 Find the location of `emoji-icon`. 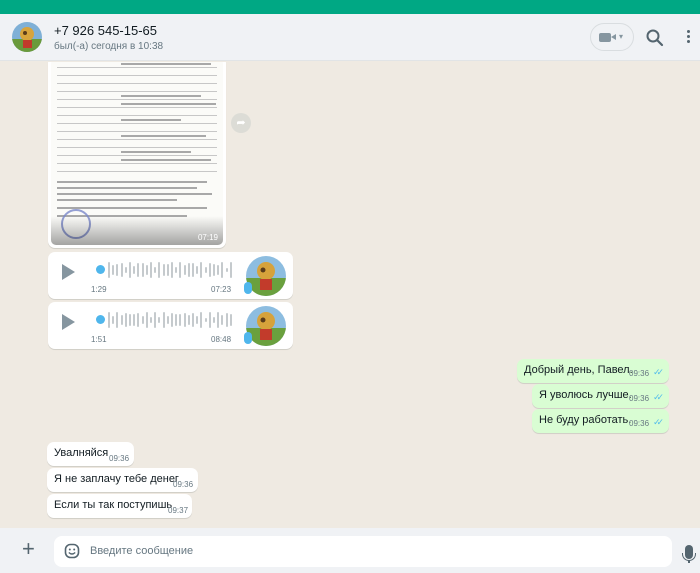

emoji-icon is located at coordinates (72, 551).